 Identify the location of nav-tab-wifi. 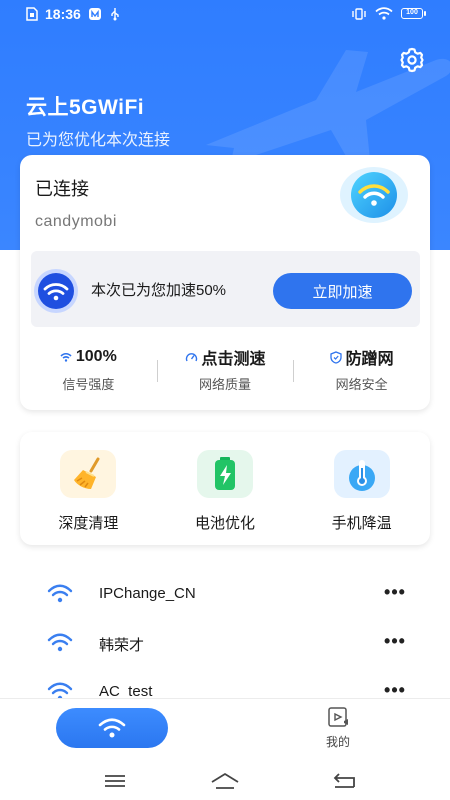
(112, 728).